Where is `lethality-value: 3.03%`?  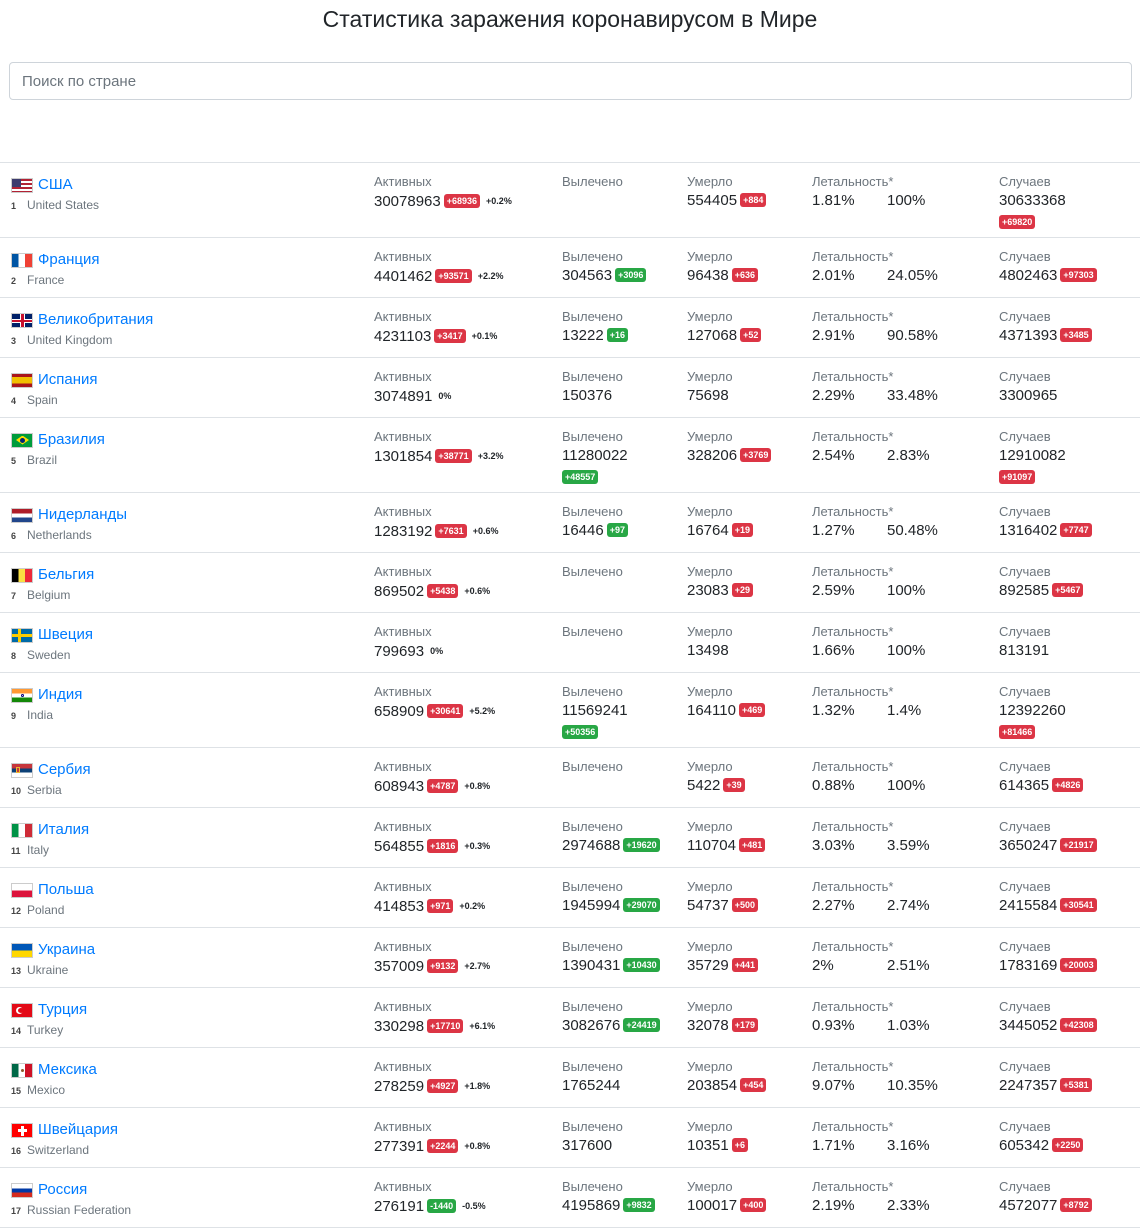
lethality-value: 3.03% is located at coordinates (833, 845).